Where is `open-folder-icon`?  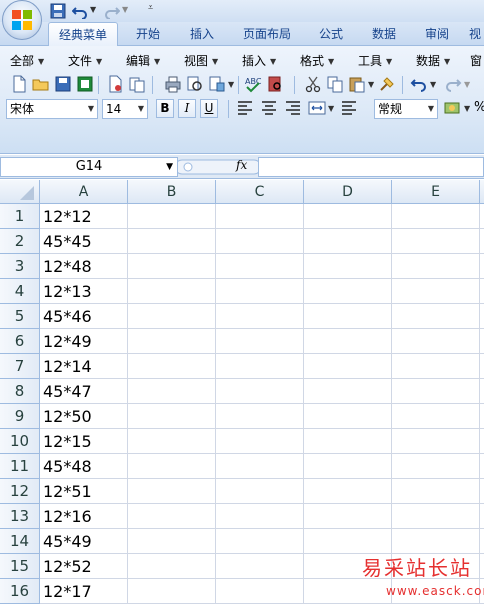 open-folder-icon is located at coordinates (41, 84).